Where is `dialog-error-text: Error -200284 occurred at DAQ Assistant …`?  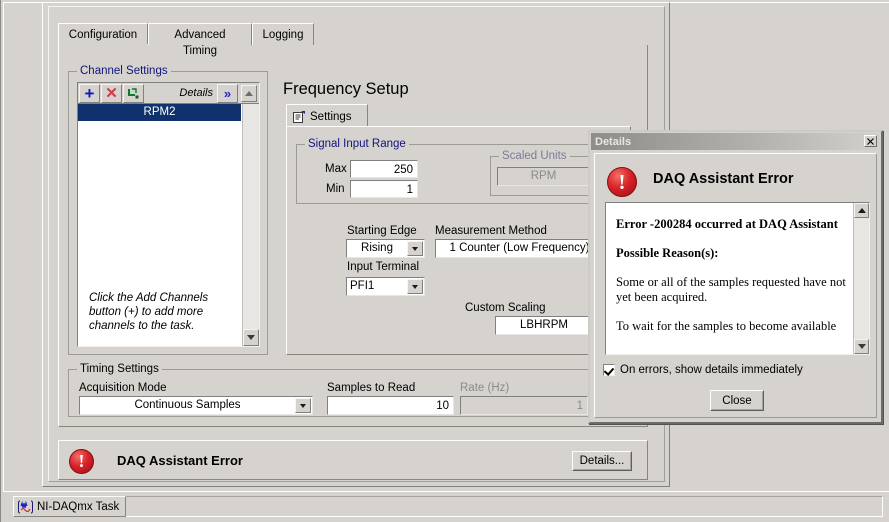
dialog-error-text: Error -200284 occurred at DAQ Assistant … is located at coordinates (733, 282).